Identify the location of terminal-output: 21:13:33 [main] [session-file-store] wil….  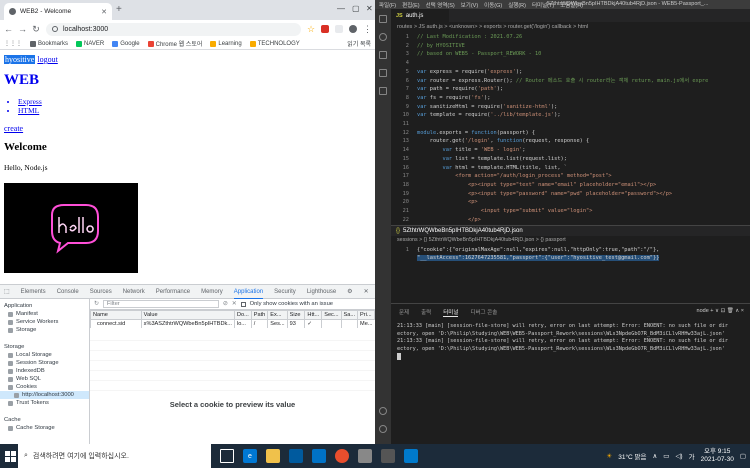
(572, 342).